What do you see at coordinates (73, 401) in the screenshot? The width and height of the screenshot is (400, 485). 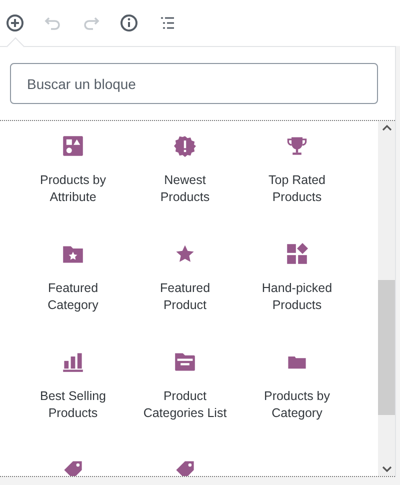 I see `block-item: Best Selling Products` at bounding box center [73, 401].